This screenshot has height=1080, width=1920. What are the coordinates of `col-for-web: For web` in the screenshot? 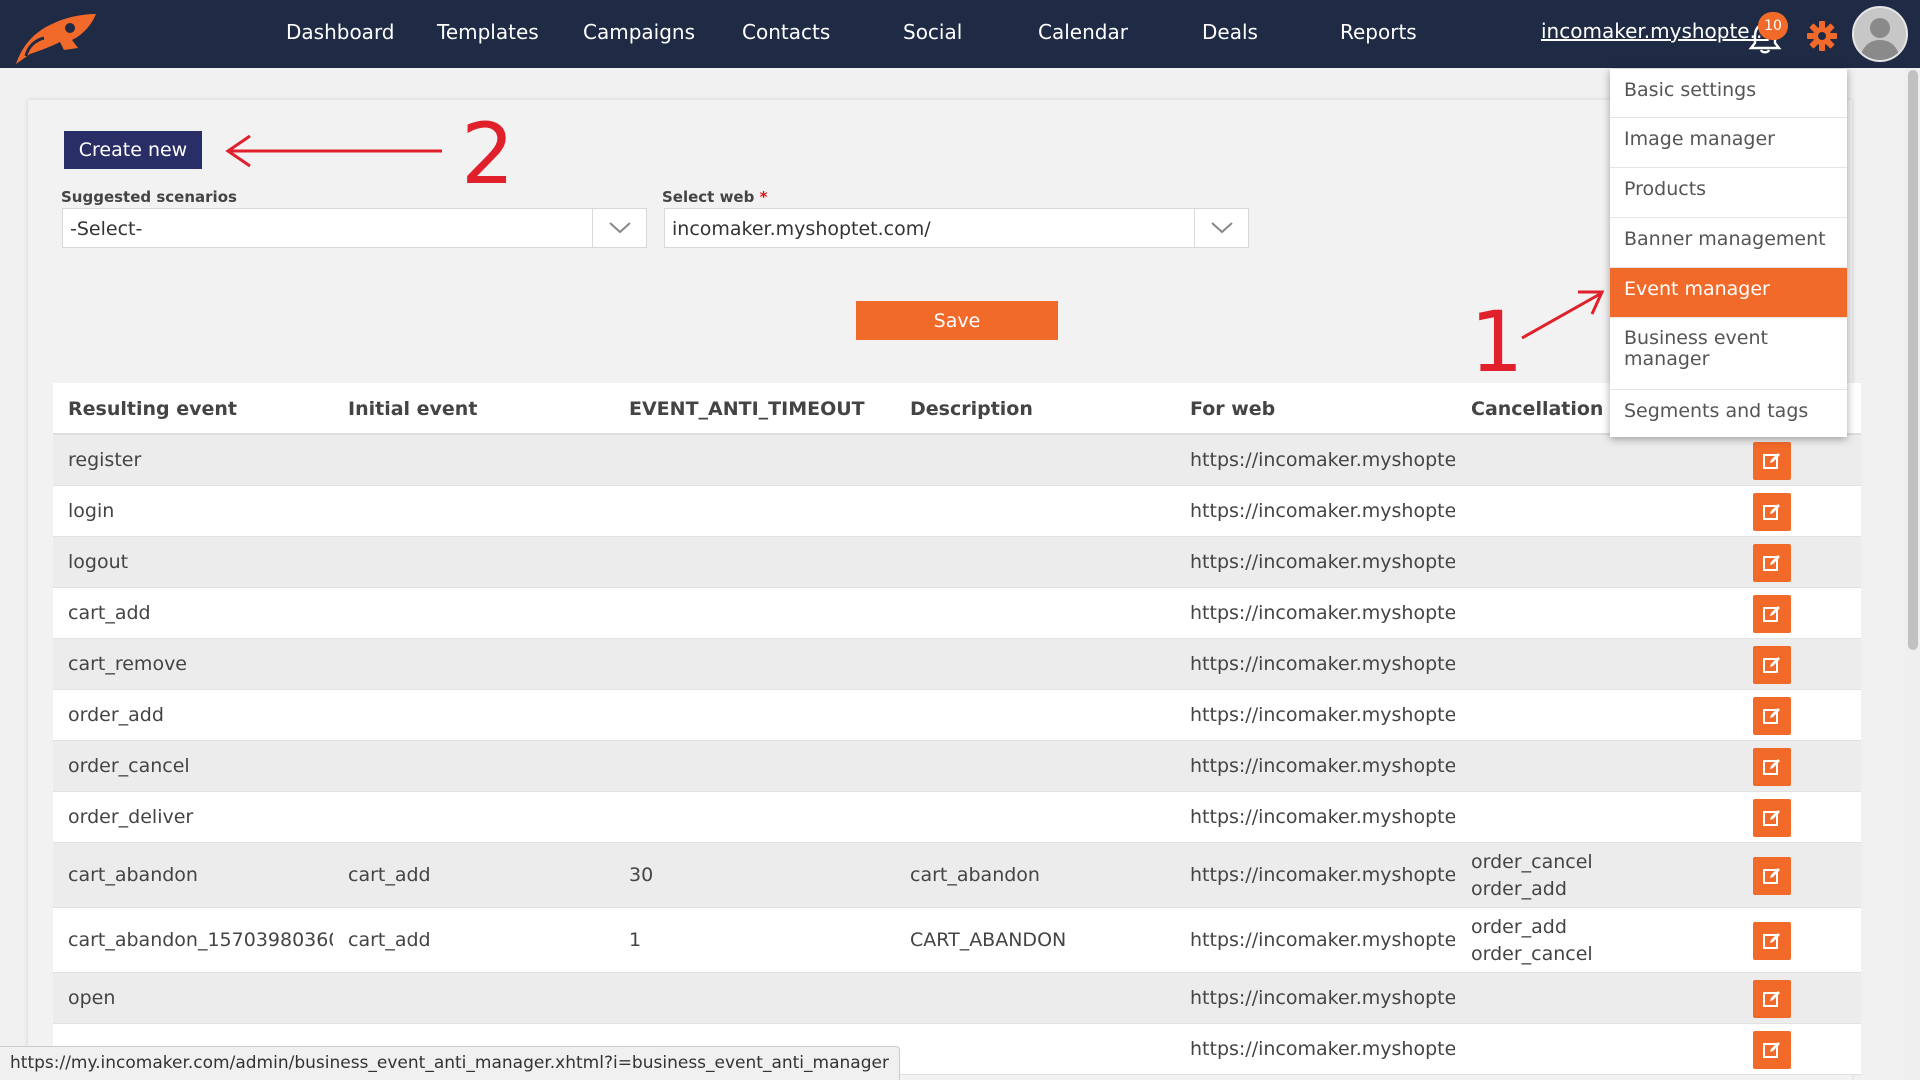 It's located at (1232, 409).